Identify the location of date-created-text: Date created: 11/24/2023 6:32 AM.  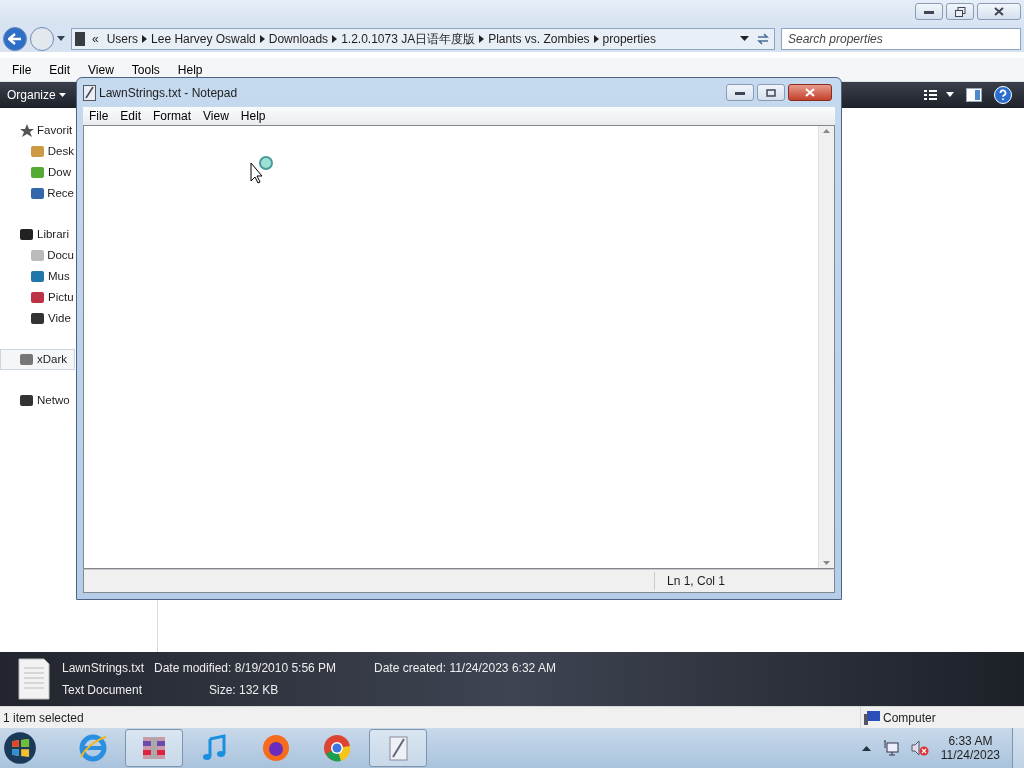
(465, 668).